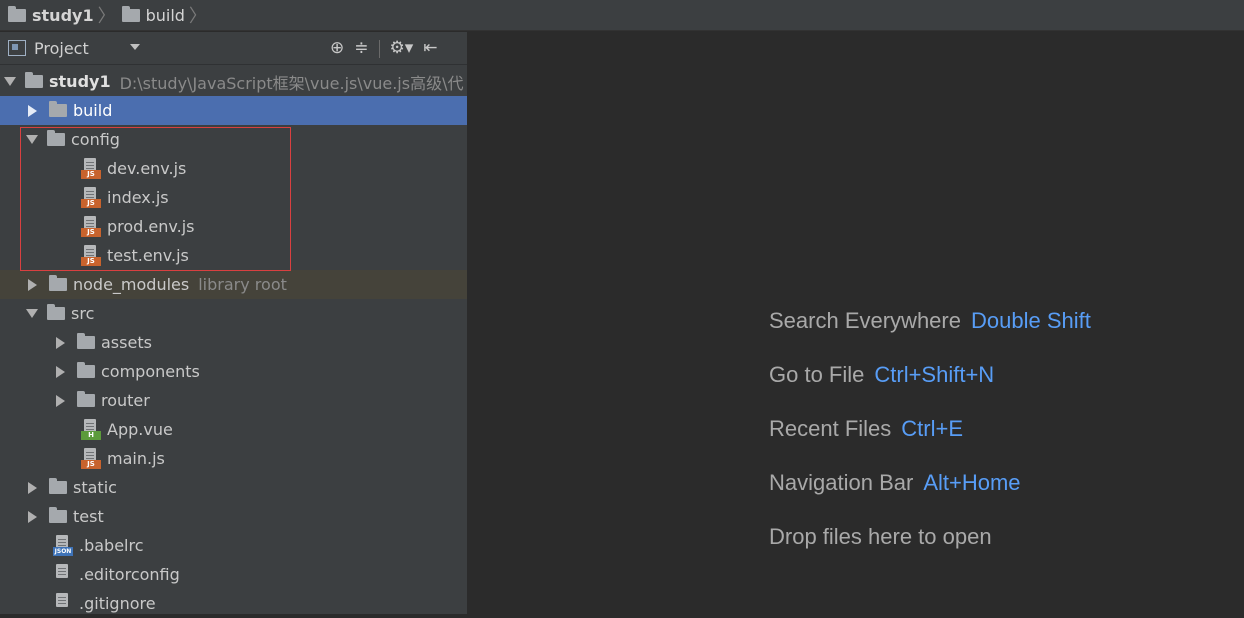 The width and height of the screenshot is (1244, 618). What do you see at coordinates (138, 197) in the screenshot?
I see `tree-item-label: index.js` at bounding box center [138, 197].